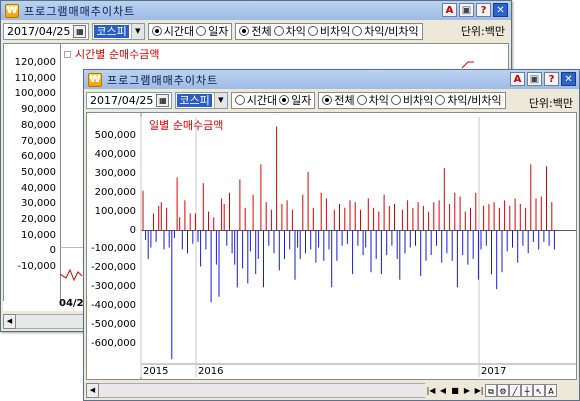  What do you see at coordinates (331, 79) in the screenshot?
I see `front-window-titlebar: ₩ 프로그램매매추이차트 A ▣ ? ✕` at bounding box center [331, 79].